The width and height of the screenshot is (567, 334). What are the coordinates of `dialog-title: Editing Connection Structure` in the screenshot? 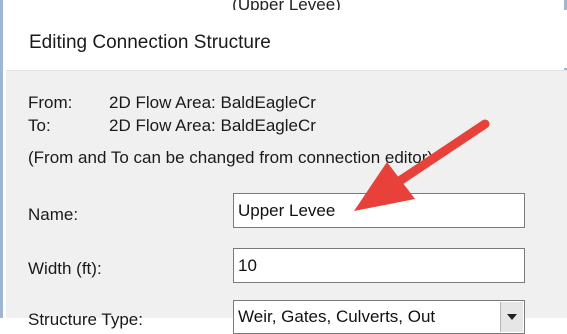 It's located at (150, 42).